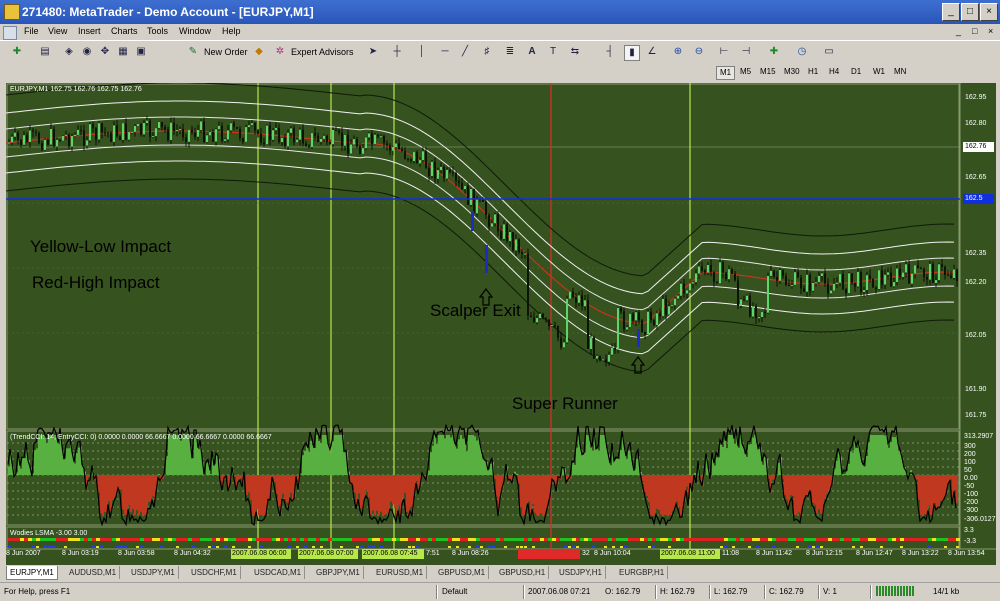 Image resolution: width=1000 pixels, height=601 pixels. I want to click on new-order-button: New Order, so click(226, 52).